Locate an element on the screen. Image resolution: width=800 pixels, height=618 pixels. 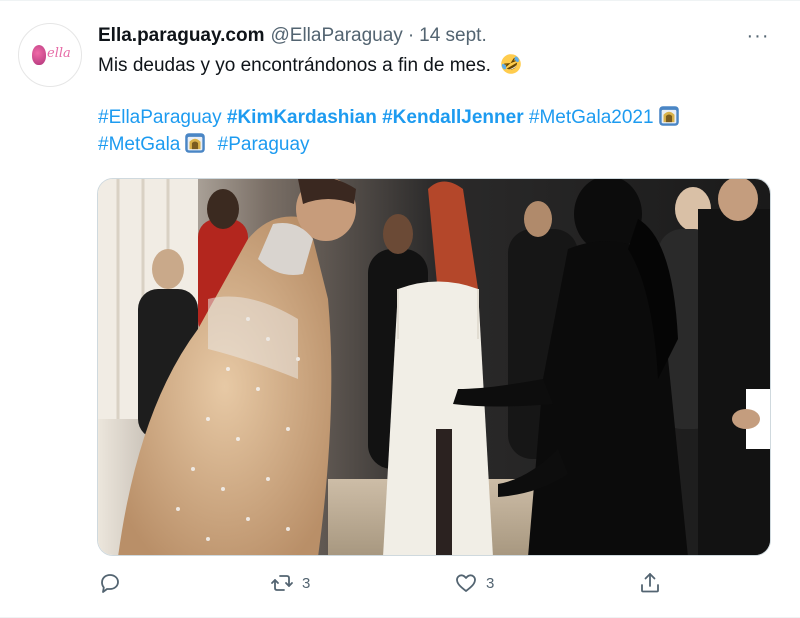
share-button is located at coordinates (654, 583).